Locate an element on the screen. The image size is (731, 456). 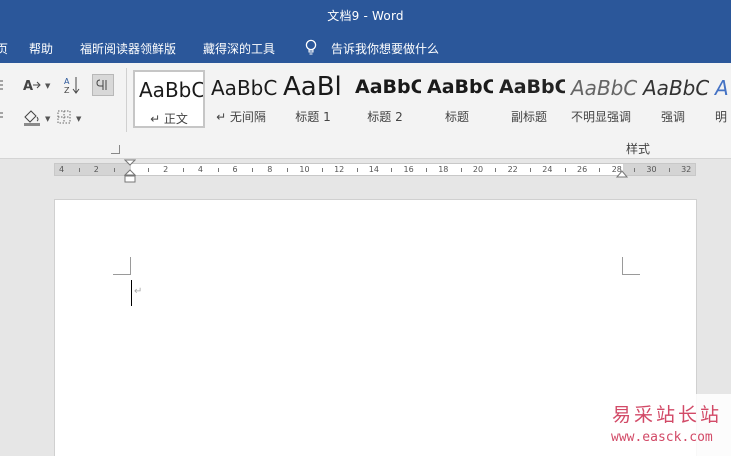
sort-icon: AZ is located at coordinates (72, 85).